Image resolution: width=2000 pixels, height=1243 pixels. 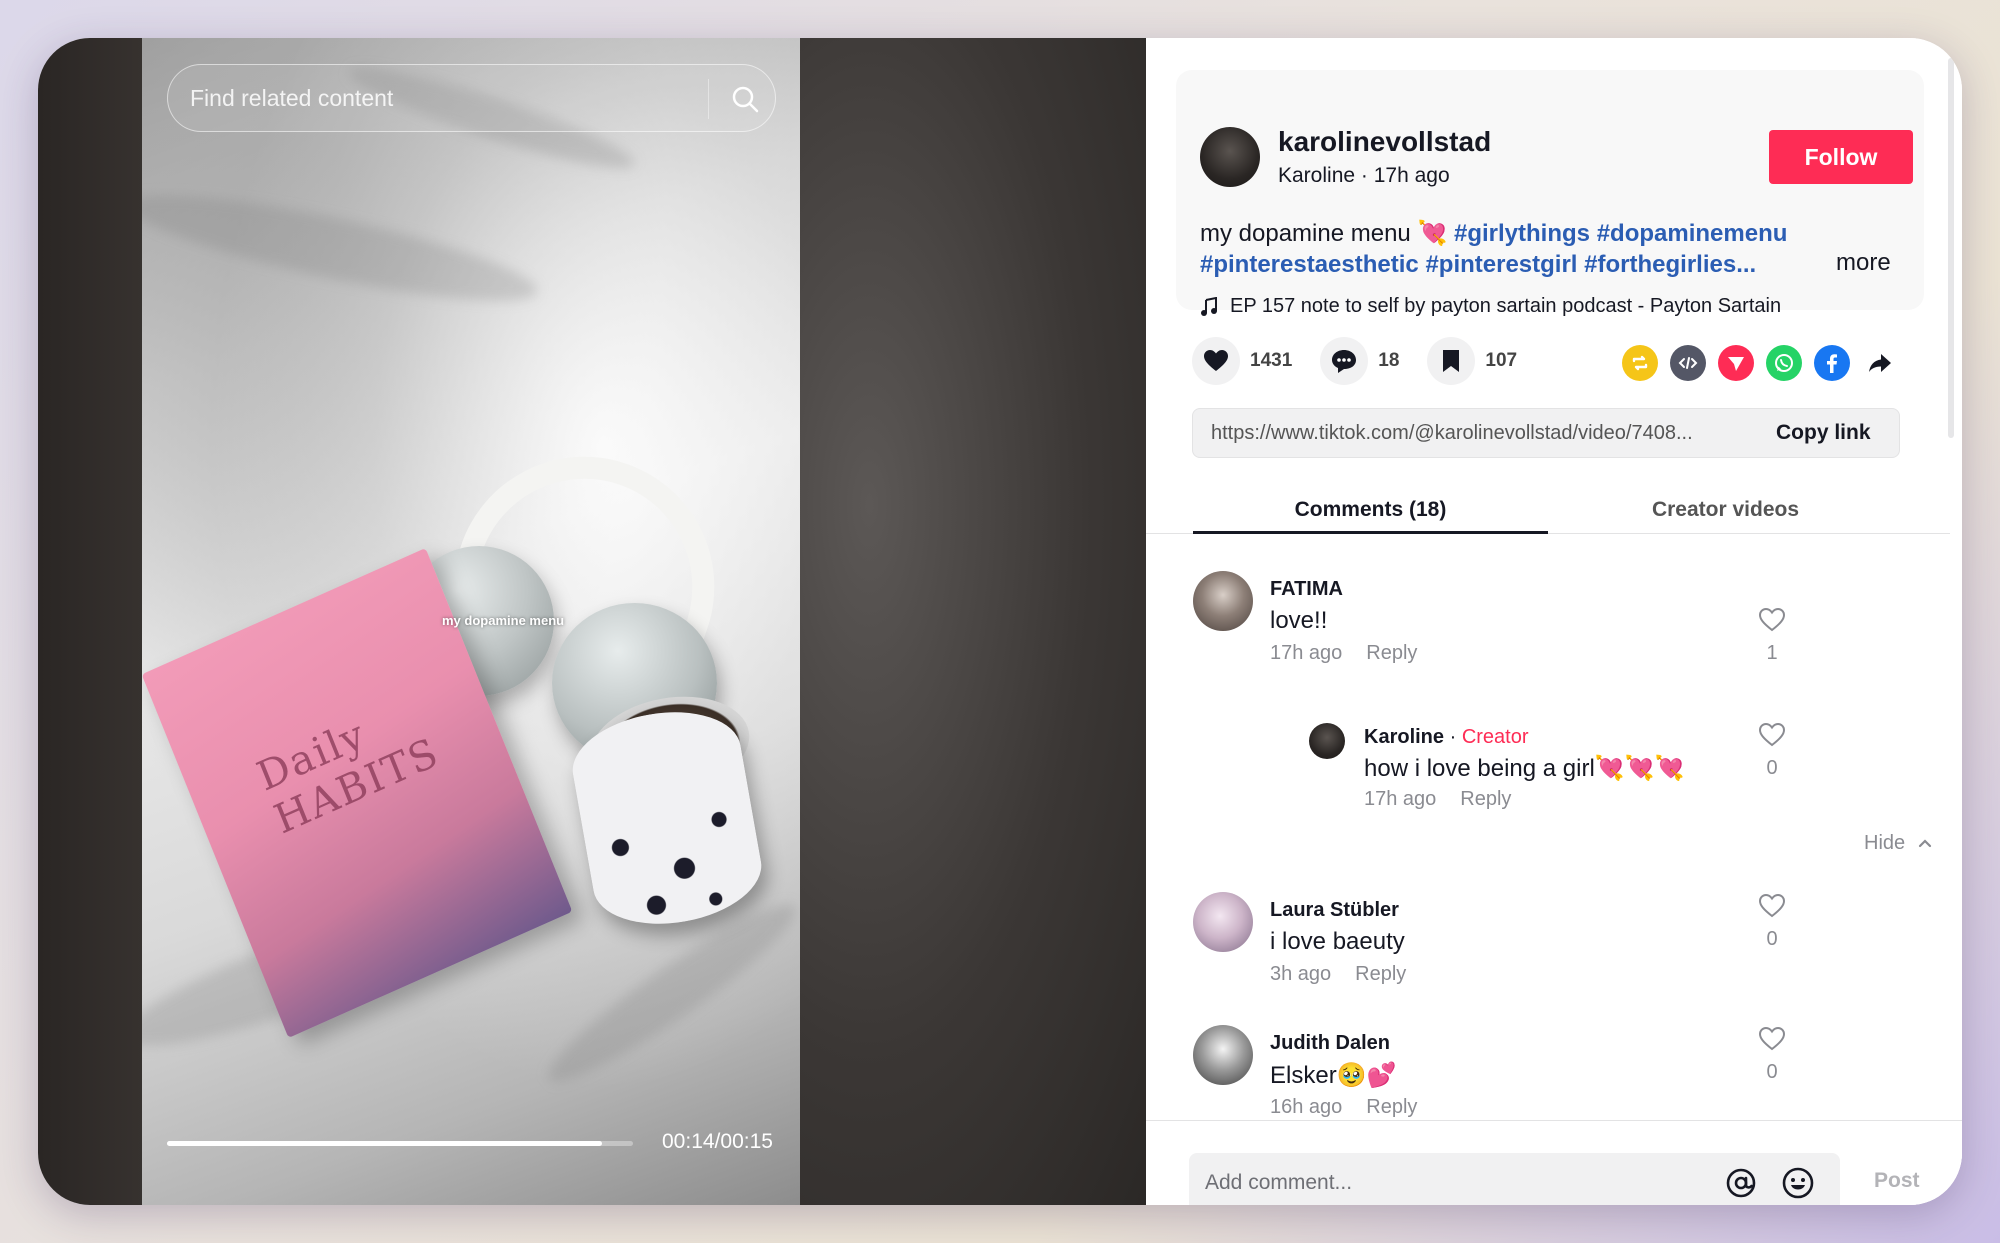 What do you see at coordinates (1524, 768) in the screenshot?
I see `reply-text: how i love being a girl💘💘💘` at bounding box center [1524, 768].